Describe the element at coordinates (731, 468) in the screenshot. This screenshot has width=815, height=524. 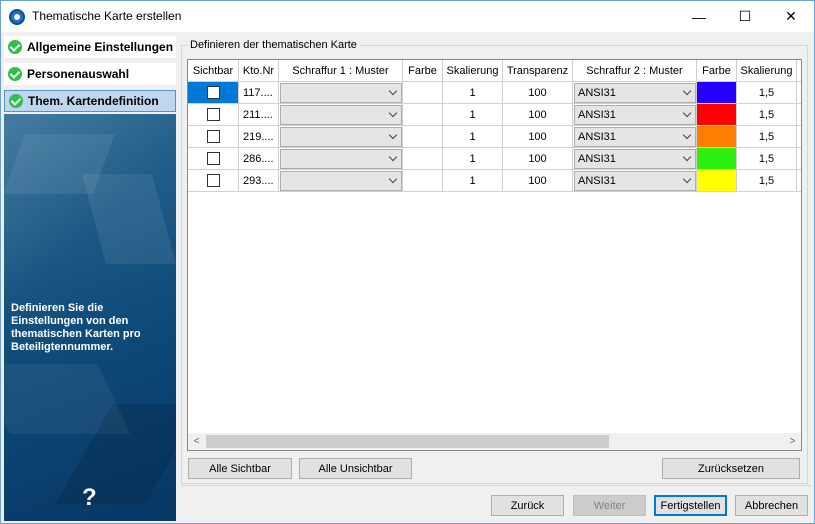
I see `zuruecksetzen-button: Zurücksetzen` at that location.